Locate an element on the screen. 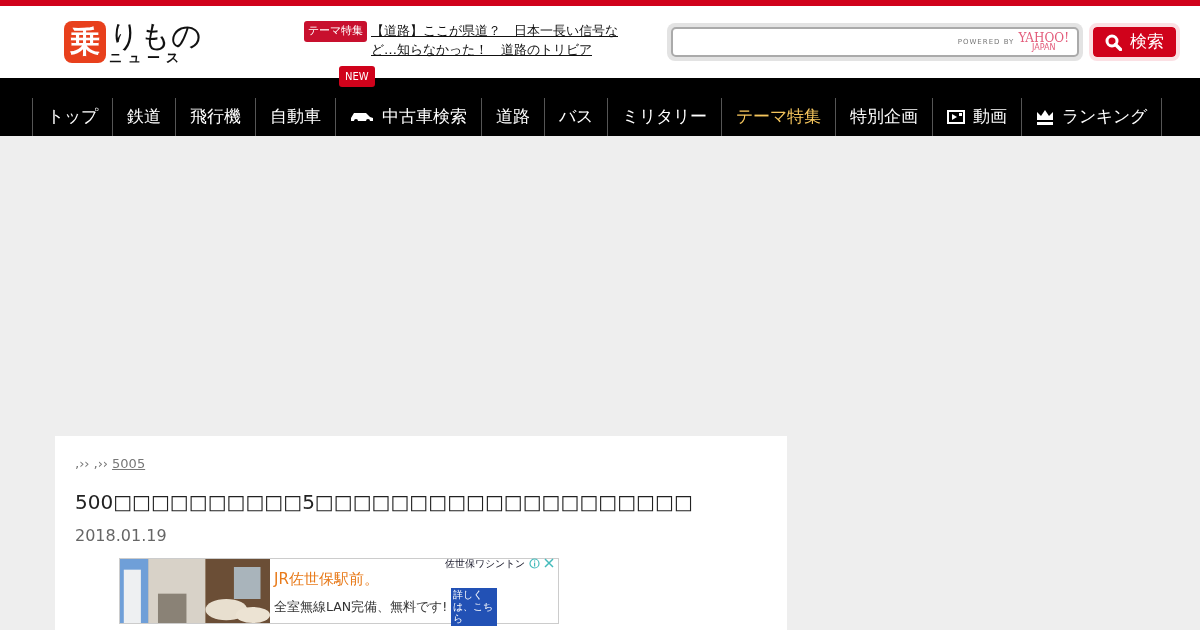 The width and height of the screenshot is (1200, 630). info-icon is located at coordinates (534, 563).